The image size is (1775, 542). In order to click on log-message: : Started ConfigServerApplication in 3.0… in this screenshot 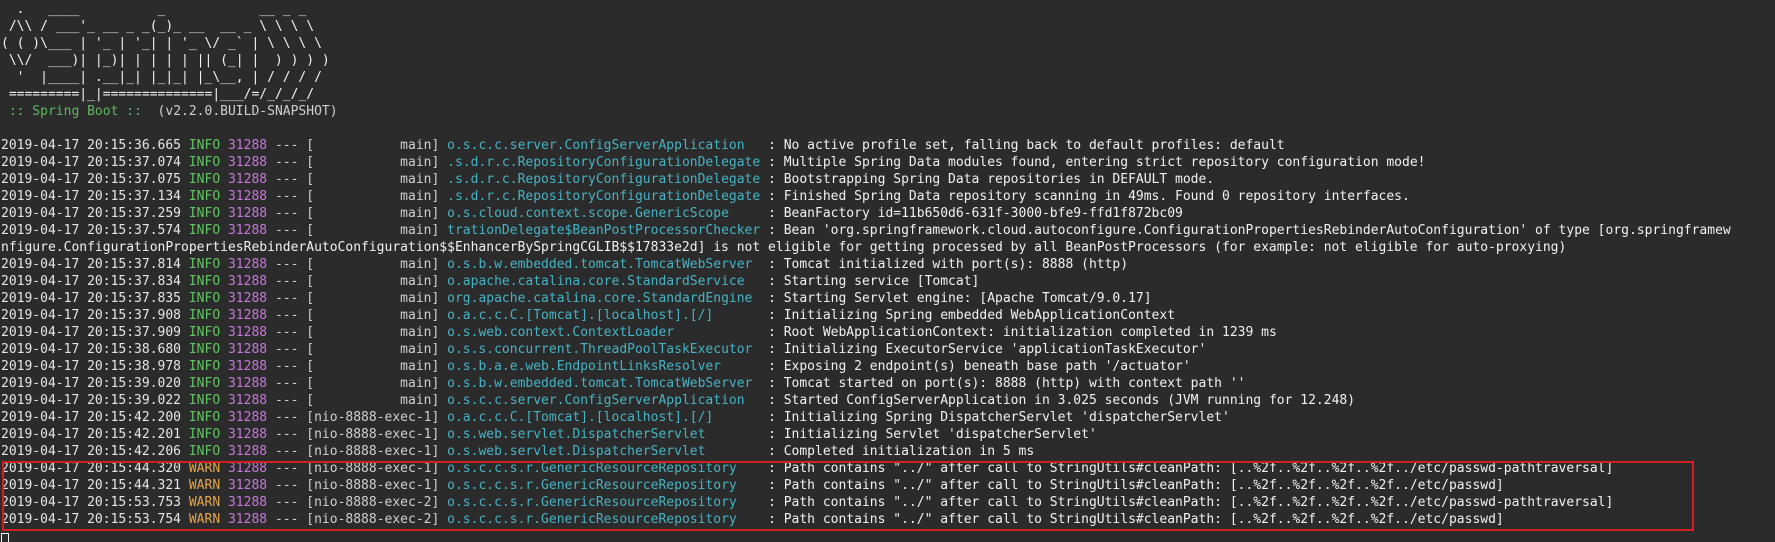, I will do `click(1058, 400)`.